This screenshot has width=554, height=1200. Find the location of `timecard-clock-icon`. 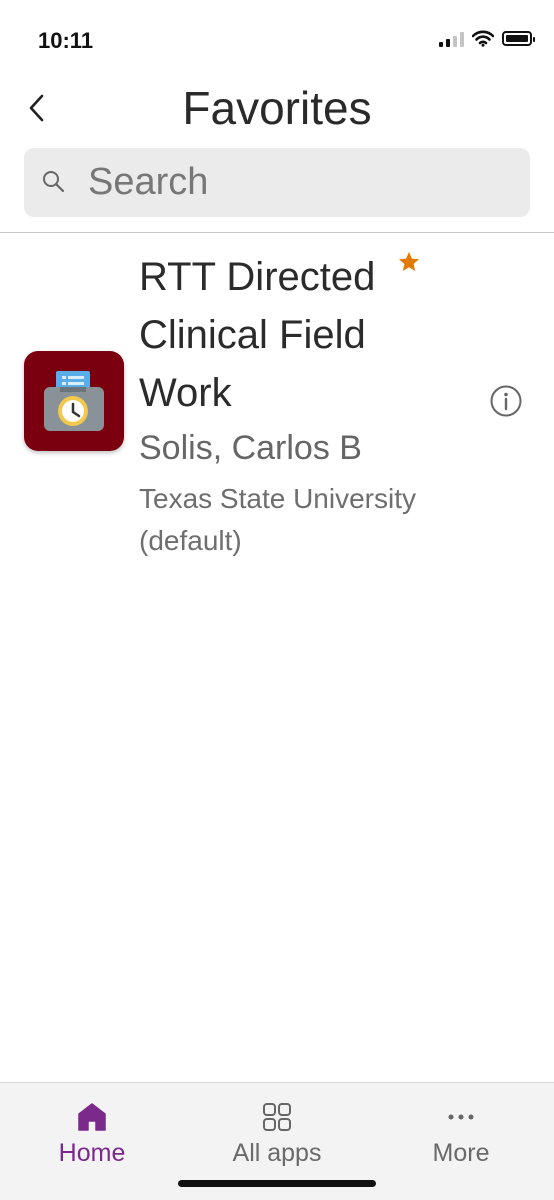

timecard-clock-icon is located at coordinates (74, 401).